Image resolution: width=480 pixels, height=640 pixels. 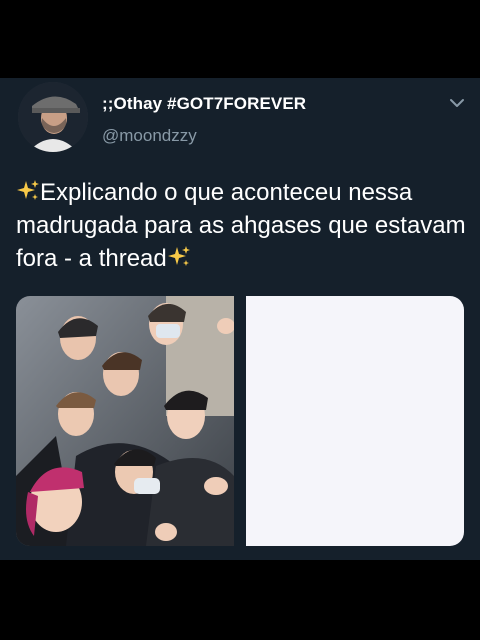 I want to click on user-handle: @moondzzy, so click(x=149, y=136).